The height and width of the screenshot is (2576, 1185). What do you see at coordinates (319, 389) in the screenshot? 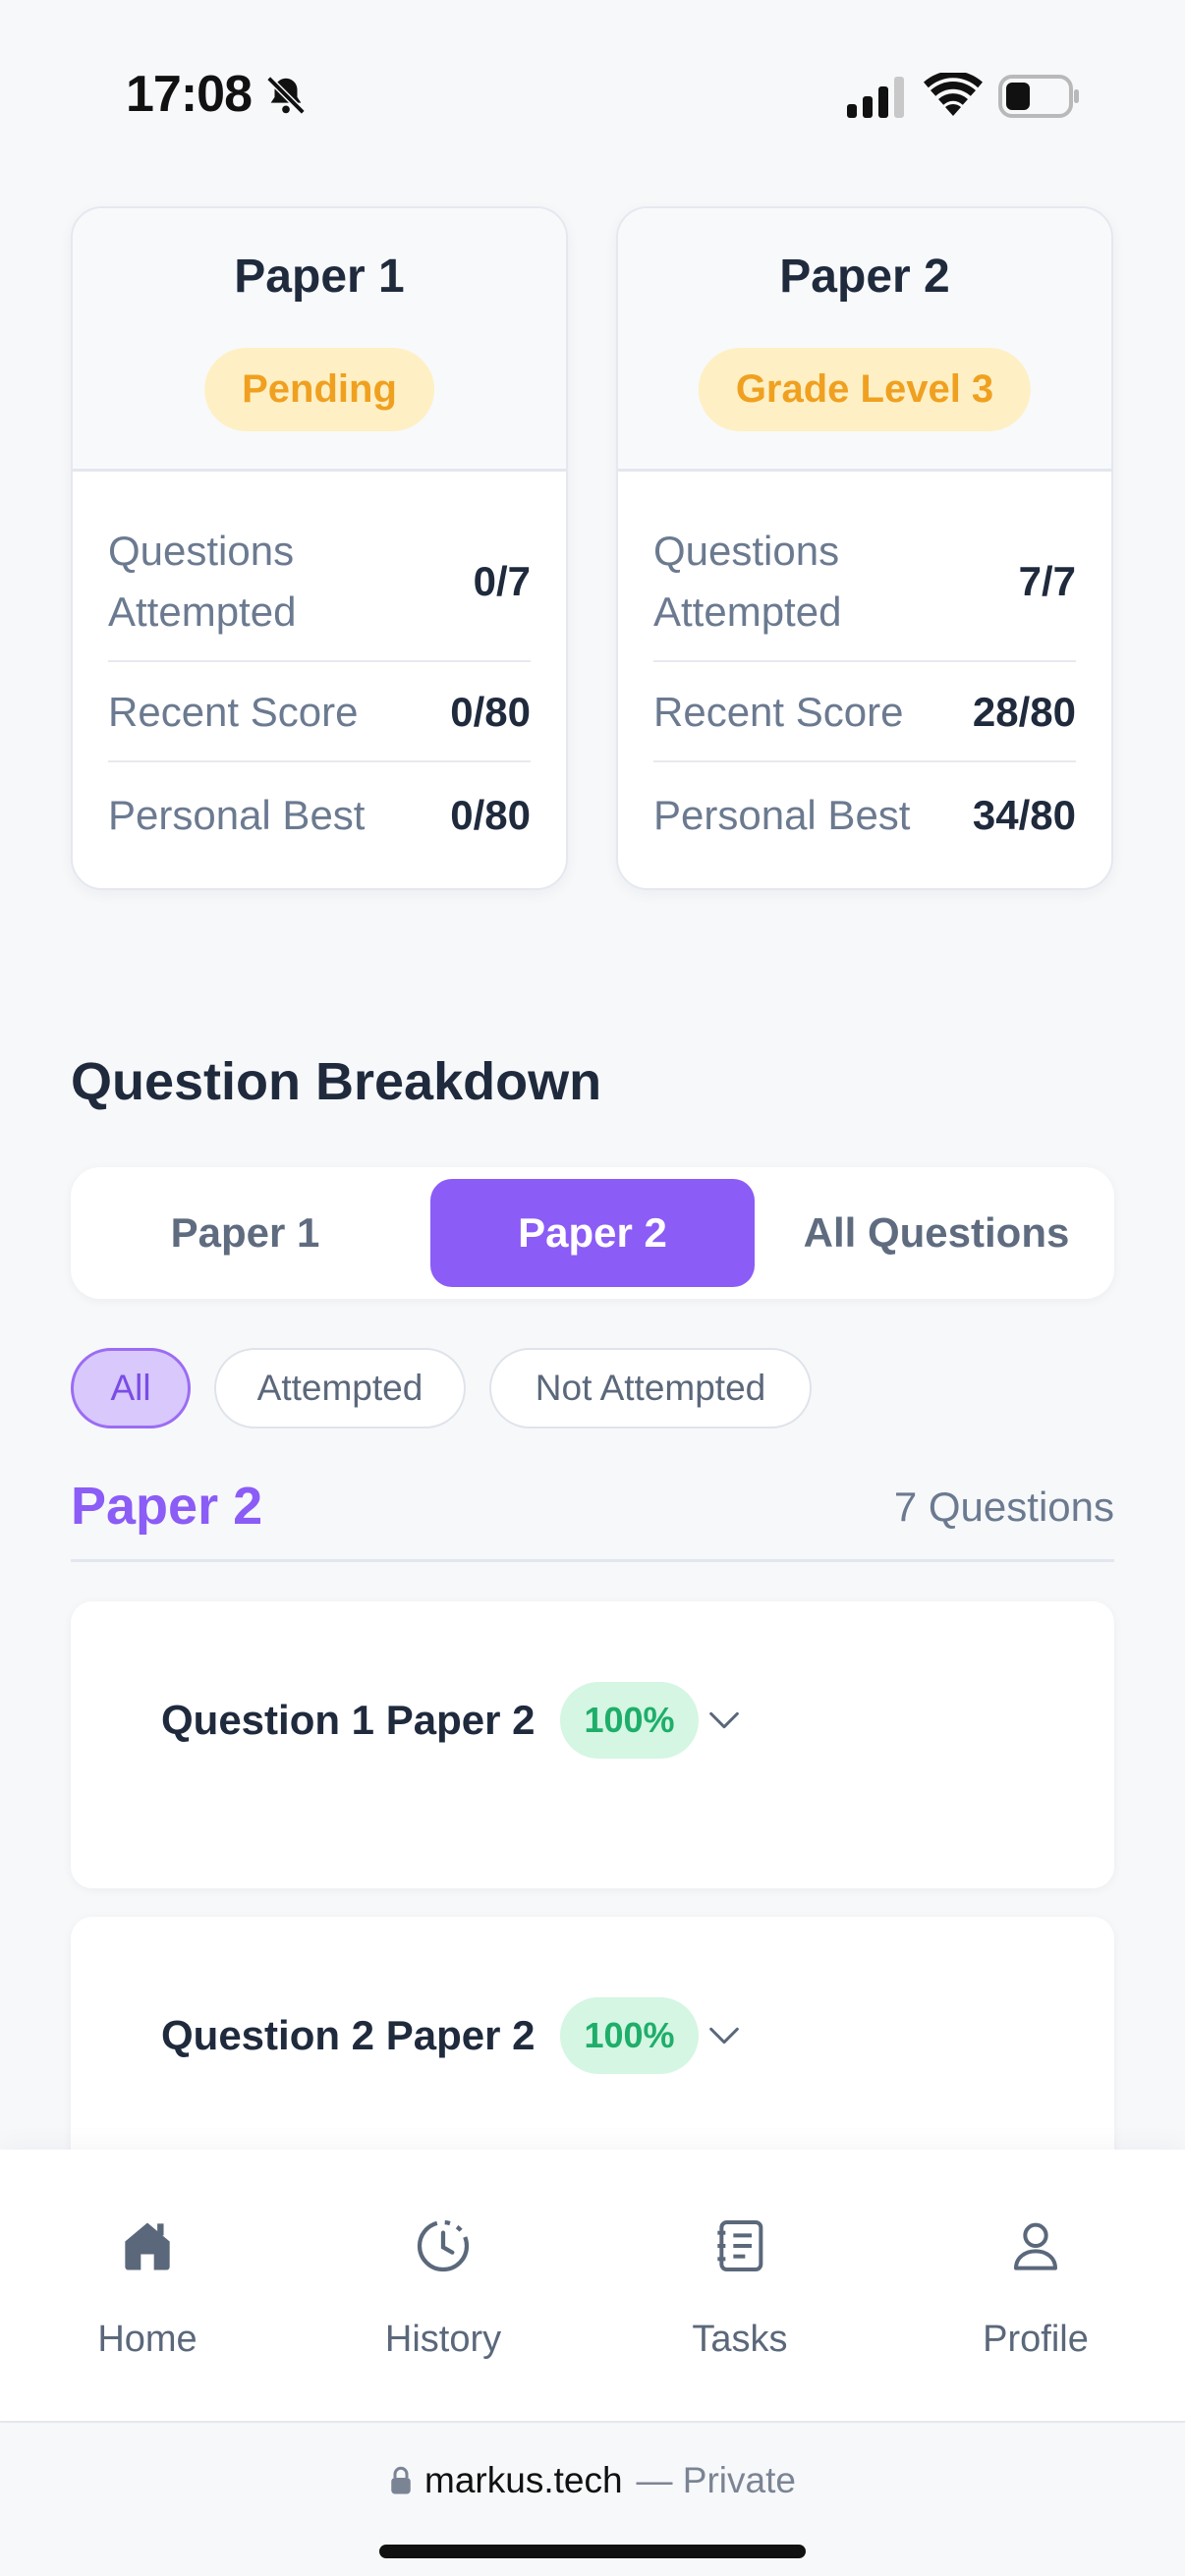
I see `status-badge: Pending` at bounding box center [319, 389].